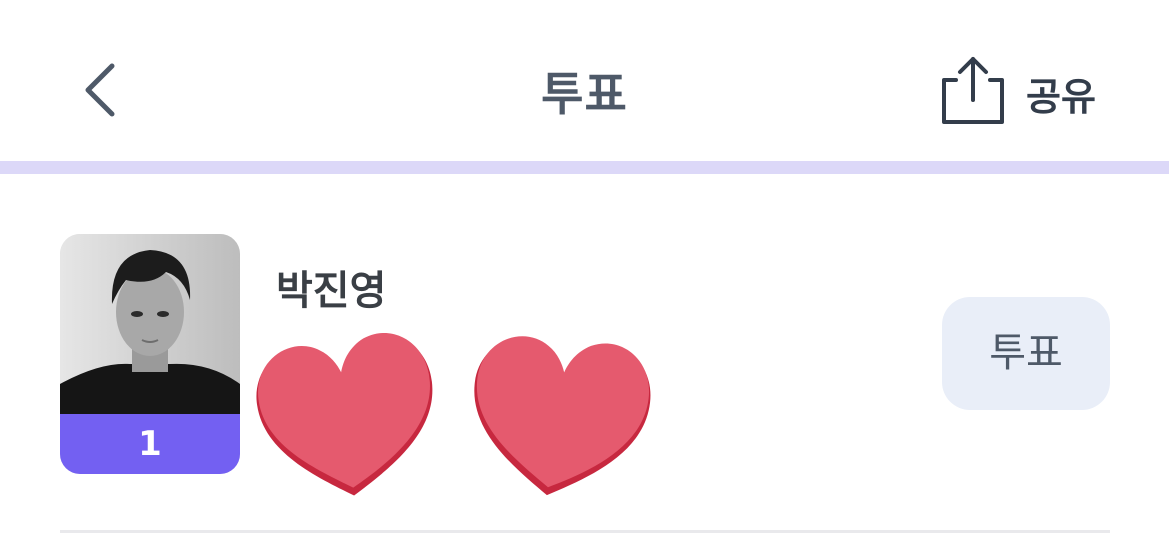 The image size is (1169, 543). What do you see at coordinates (150, 444) in the screenshot?
I see `rank-badge: 1` at bounding box center [150, 444].